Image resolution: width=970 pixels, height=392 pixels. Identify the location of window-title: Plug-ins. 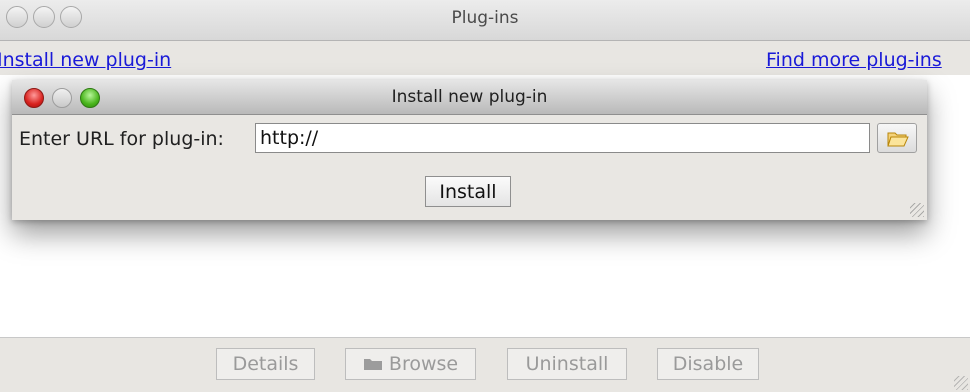
(485, 18).